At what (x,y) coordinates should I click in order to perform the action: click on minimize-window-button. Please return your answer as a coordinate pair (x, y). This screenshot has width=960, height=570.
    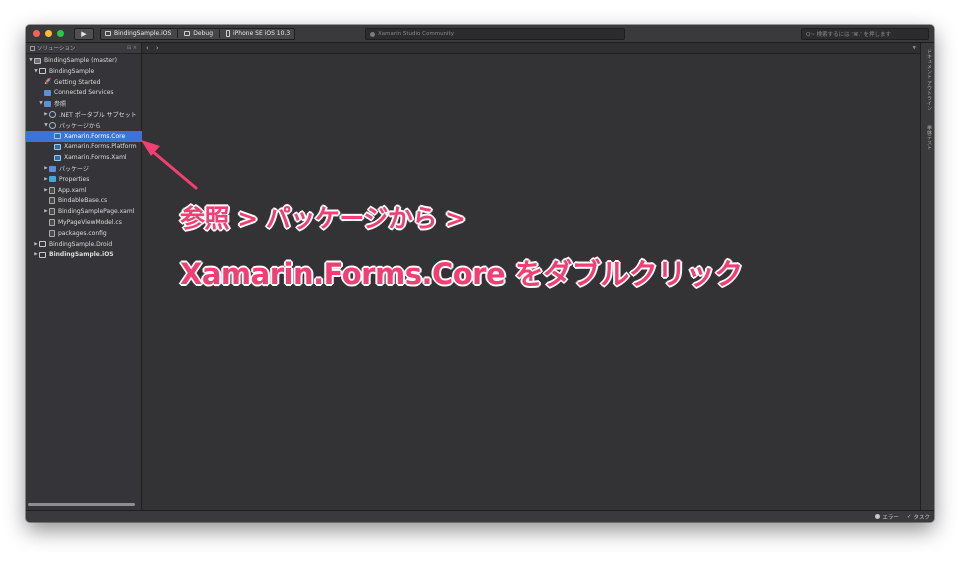
    Looking at the image, I should click on (48, 33).